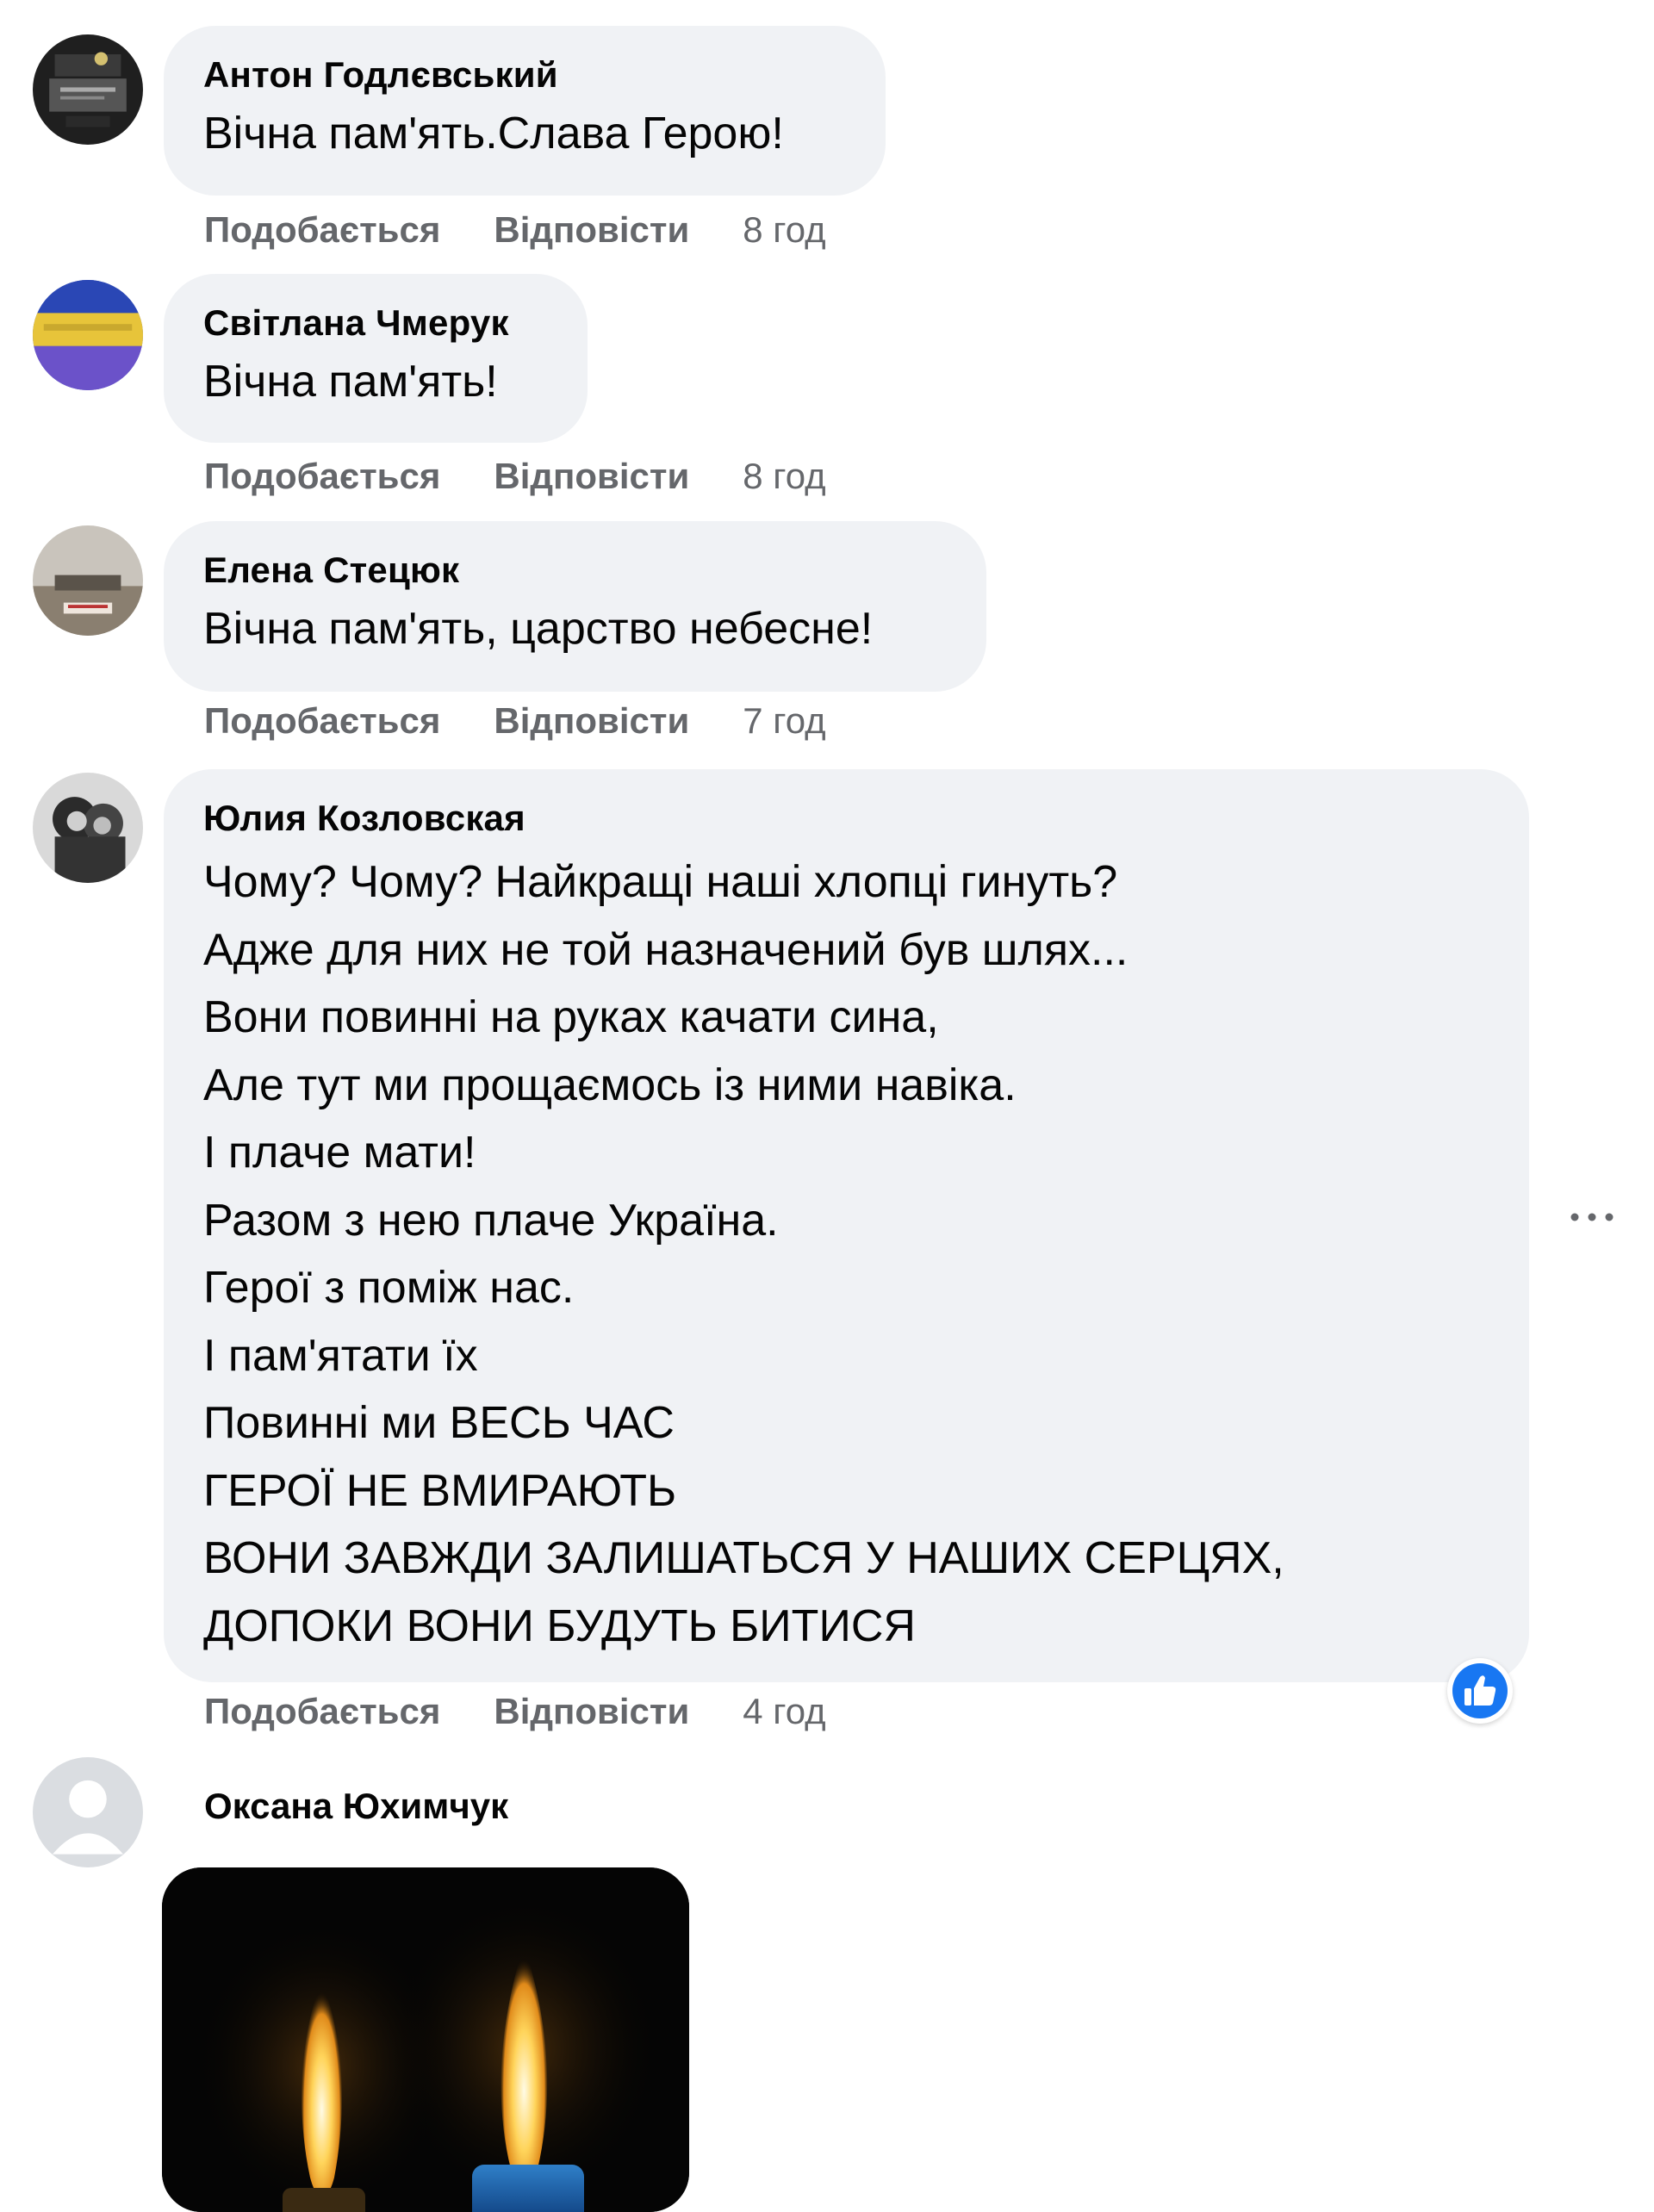 Image resolution: width=1654 pixels, height=2212 pixels. I want to click on more-options-button, so click(1592, 1217).